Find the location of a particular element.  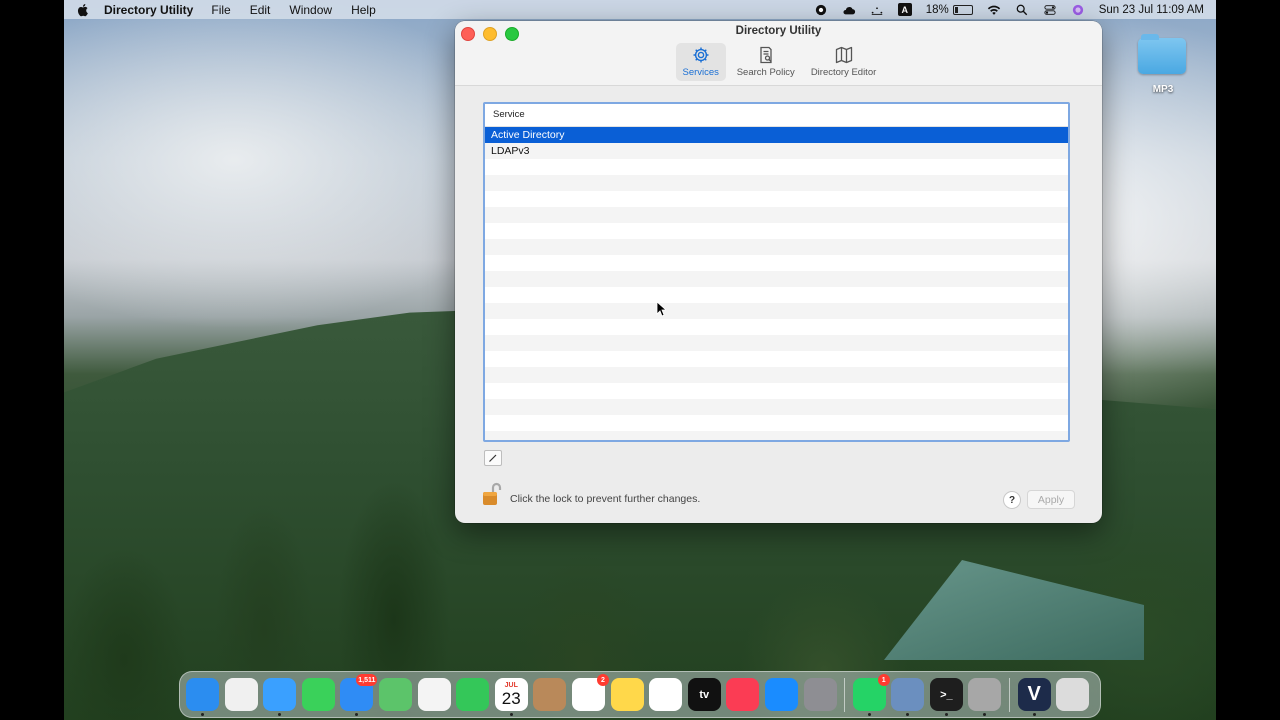

edit-service-button is located at coordinates (493, 458).